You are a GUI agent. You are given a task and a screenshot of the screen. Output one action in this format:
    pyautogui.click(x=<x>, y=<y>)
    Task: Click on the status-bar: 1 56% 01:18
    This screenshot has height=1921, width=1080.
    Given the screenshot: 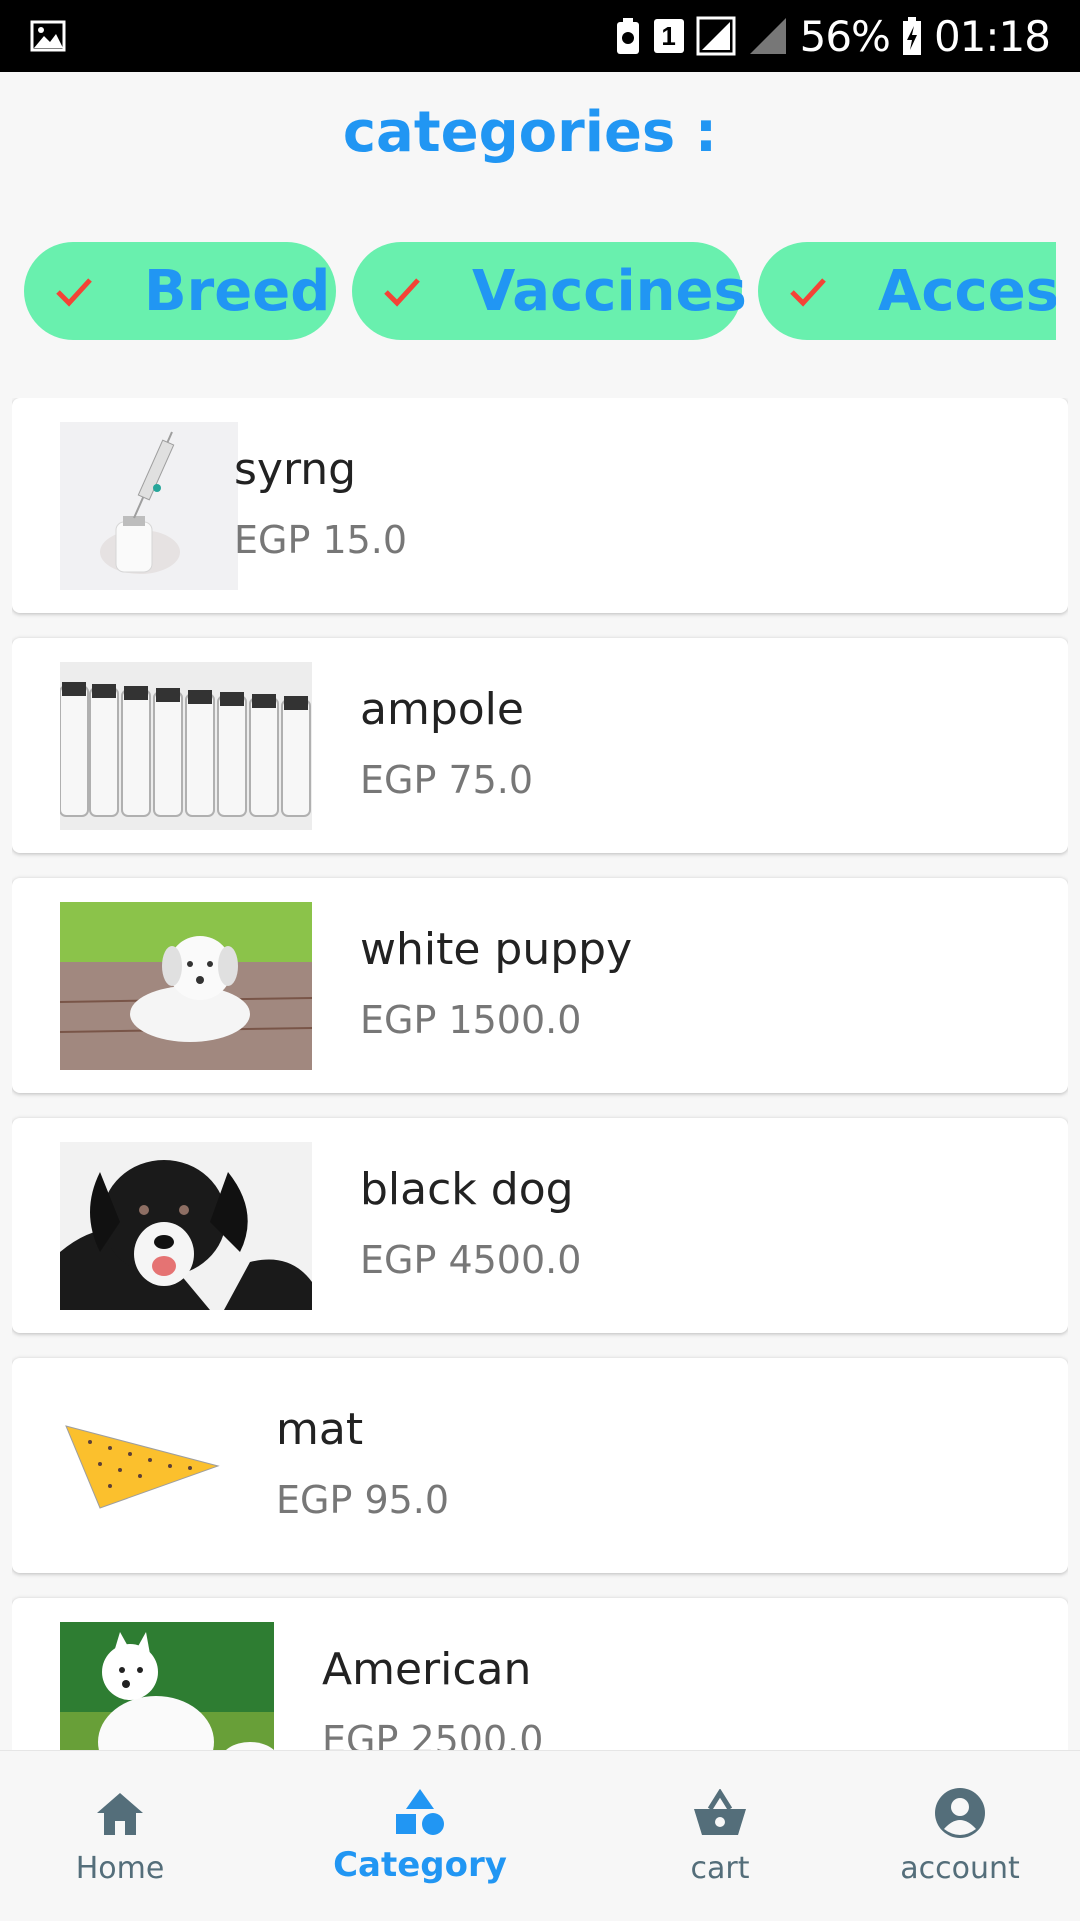 What is the action you would take?
    pyautogui.click(x=540, y=36)
    